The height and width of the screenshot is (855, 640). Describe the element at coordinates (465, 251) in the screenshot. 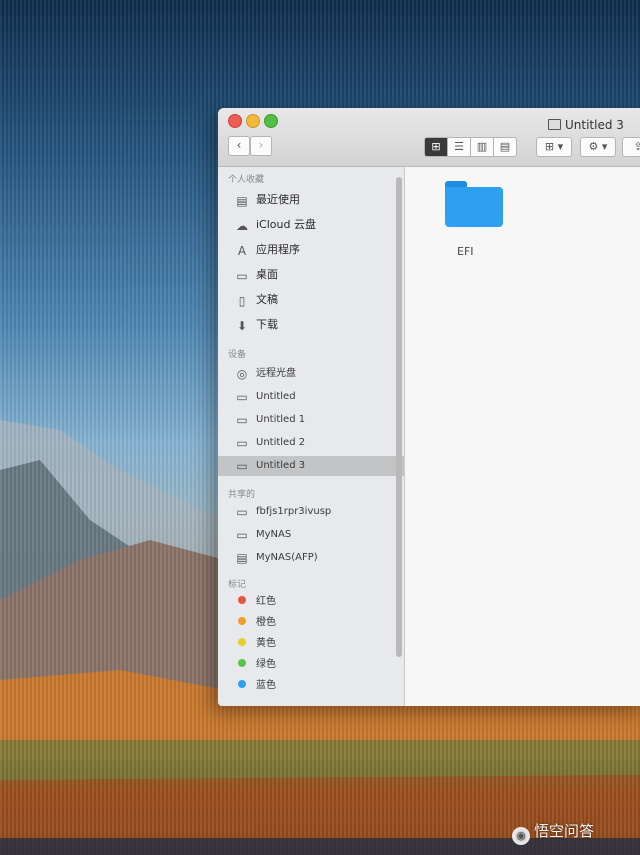

I see `folder-label: EFI` at that location.